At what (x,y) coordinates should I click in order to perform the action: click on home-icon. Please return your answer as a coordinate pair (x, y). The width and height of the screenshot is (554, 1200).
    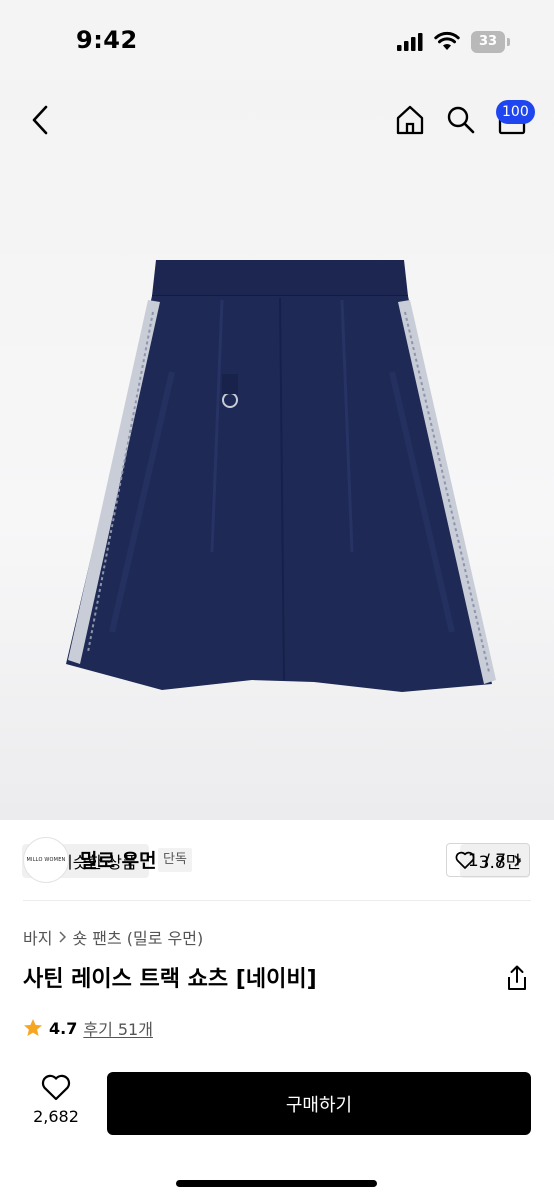
    Looking at the image, I should click on (410, 120).